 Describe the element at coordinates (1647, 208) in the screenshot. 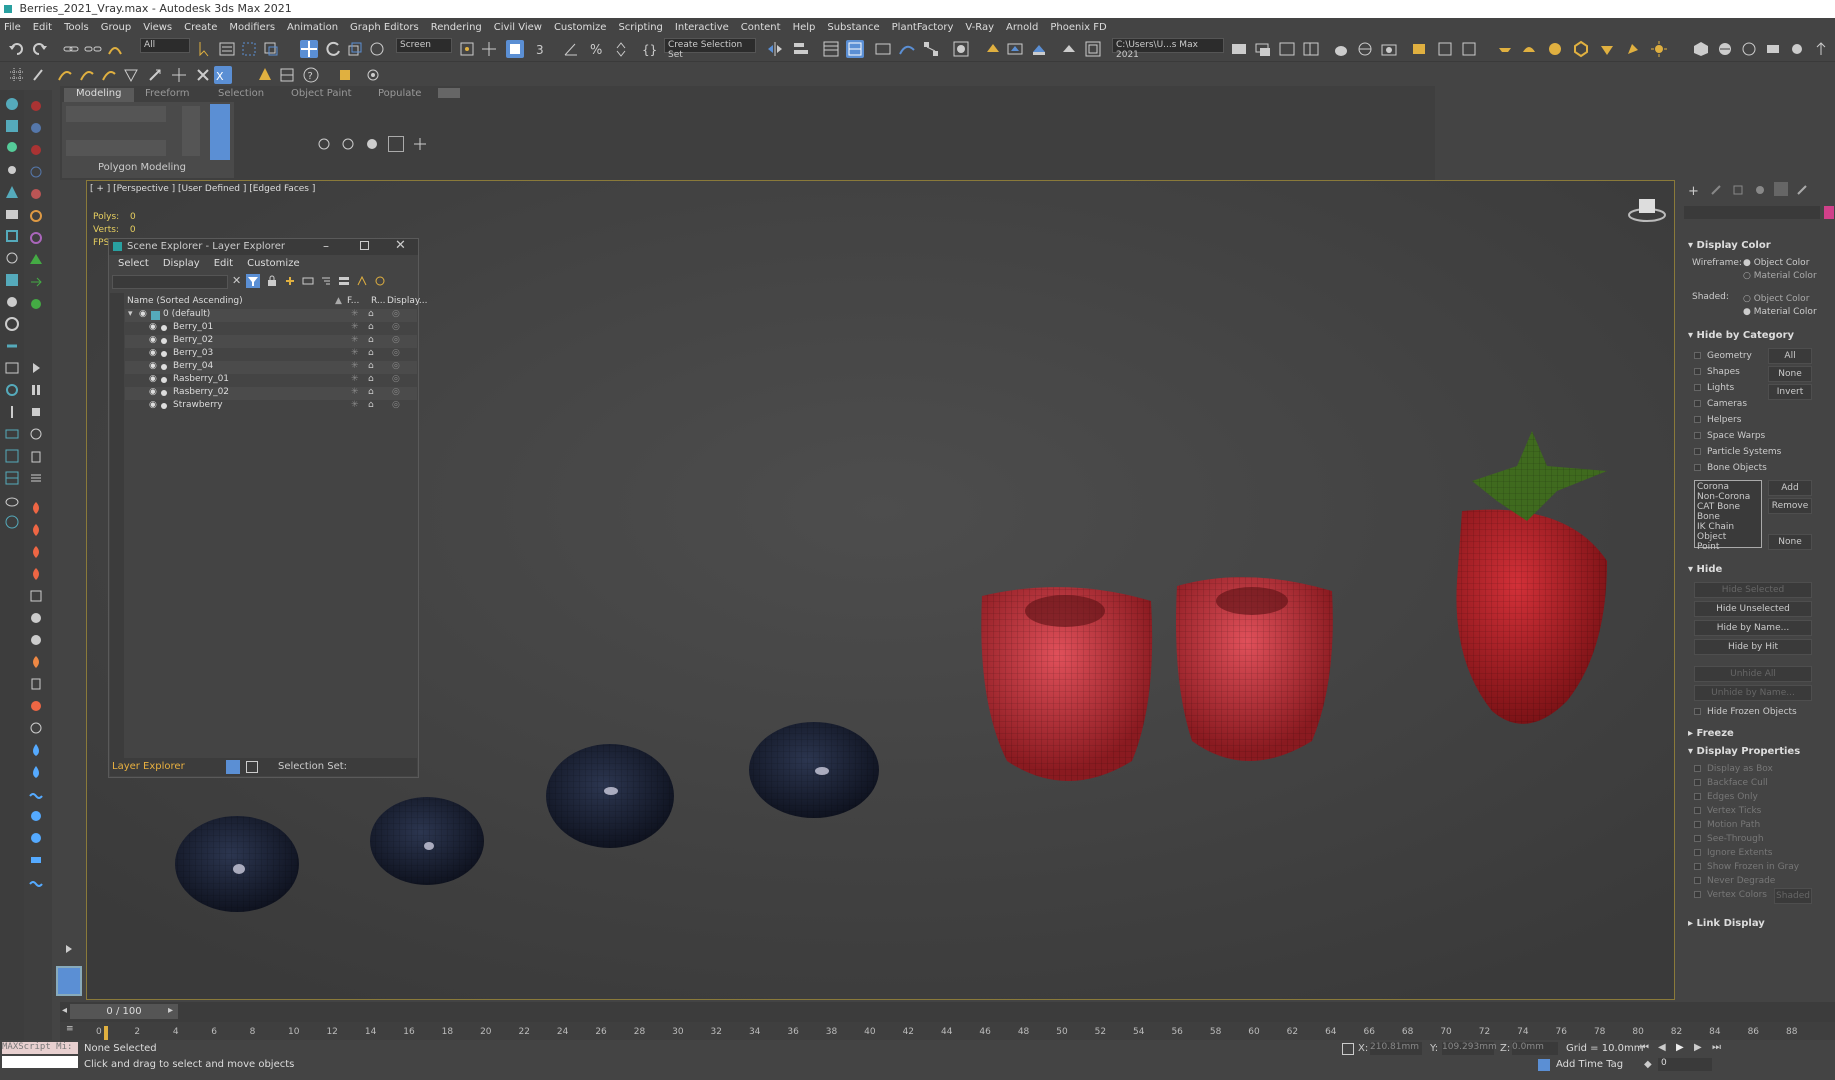

I see `viewcube-icon` at that location.